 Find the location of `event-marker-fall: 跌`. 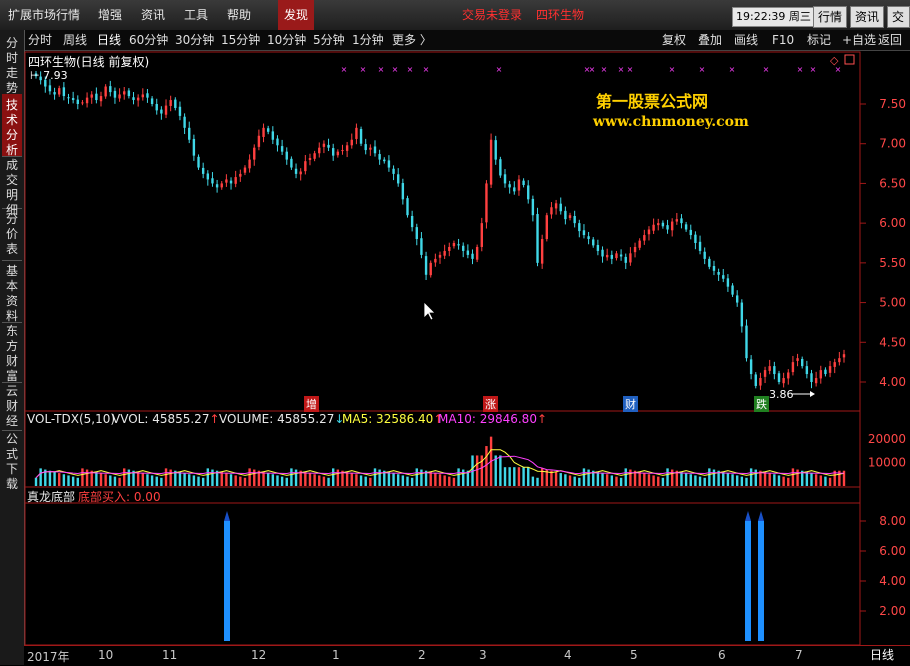

event-marker-fall: 跌 is located at coordinates (761, 404).